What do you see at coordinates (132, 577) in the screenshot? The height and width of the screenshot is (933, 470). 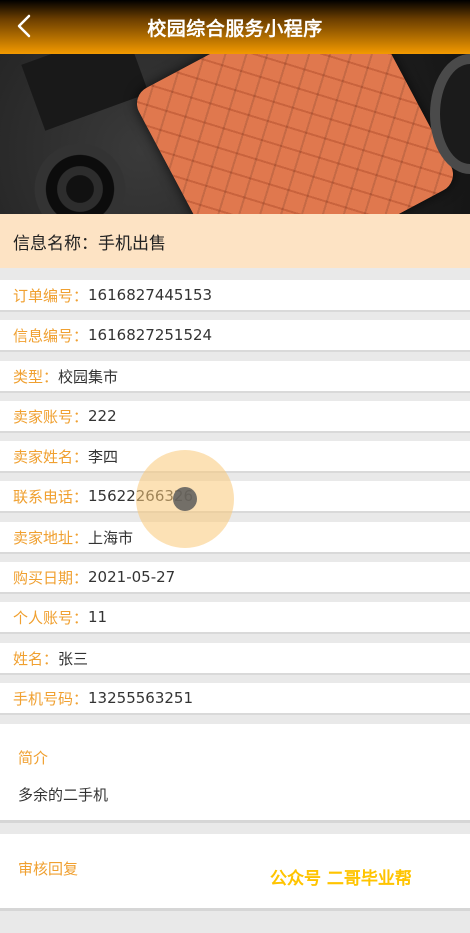 I see `field-value: 2021-05-27` at bounding box center [132, 577].